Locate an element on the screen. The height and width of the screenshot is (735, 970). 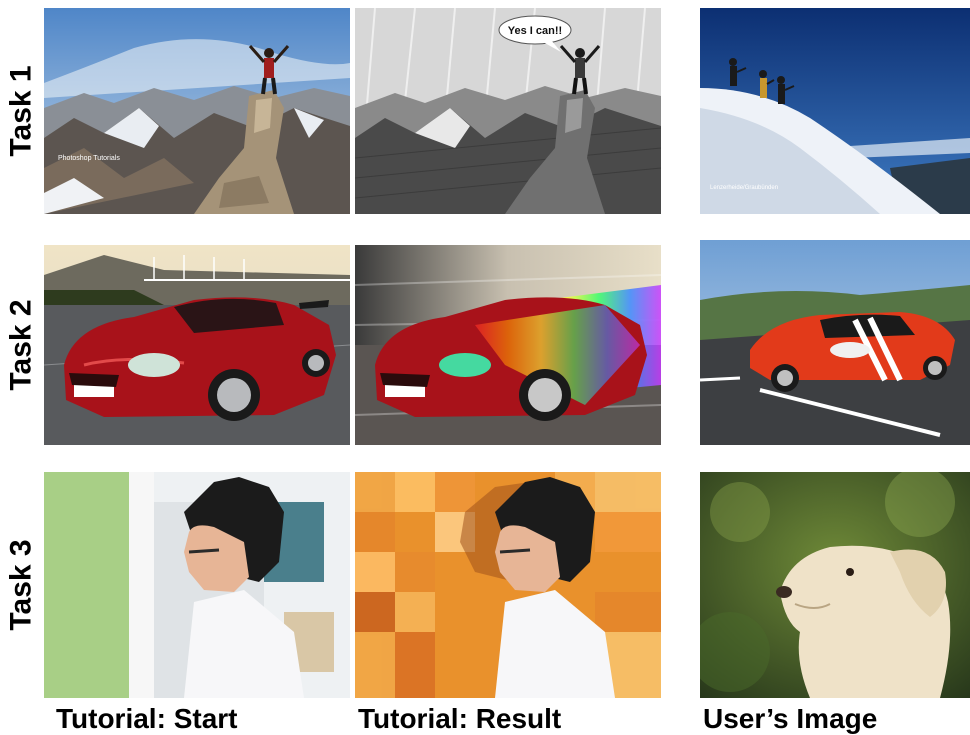
task1-user-image: Lenzerheide/Graubünden is located at coordinates (835, 111).